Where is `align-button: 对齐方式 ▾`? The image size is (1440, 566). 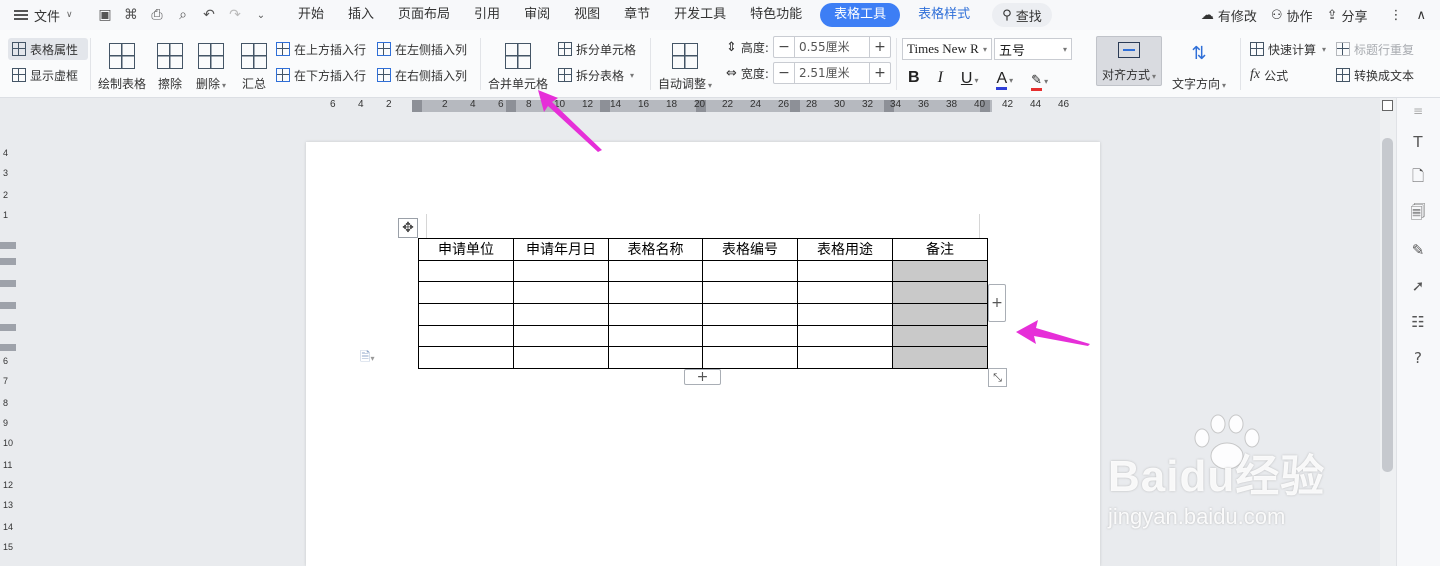 align-button: 对齐方式 ▾ is located at coordinates (1129, 66).